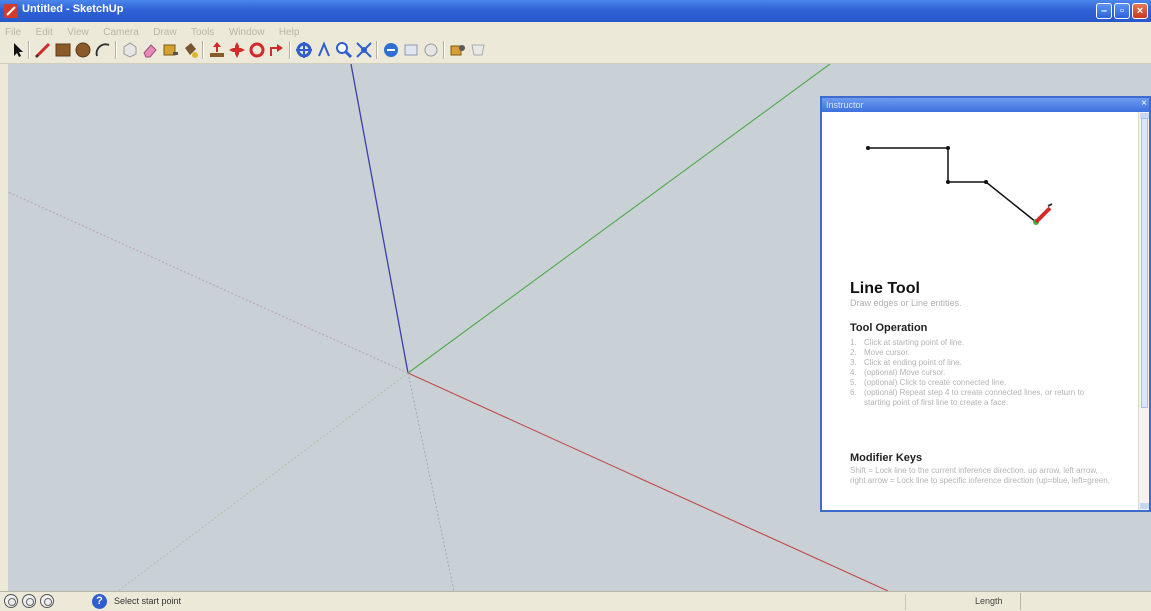 Image resolution: width=1151 pixels, height=611 pixels. I want to click on step-item: 3. Click at ending point of line., so click(906, 362).